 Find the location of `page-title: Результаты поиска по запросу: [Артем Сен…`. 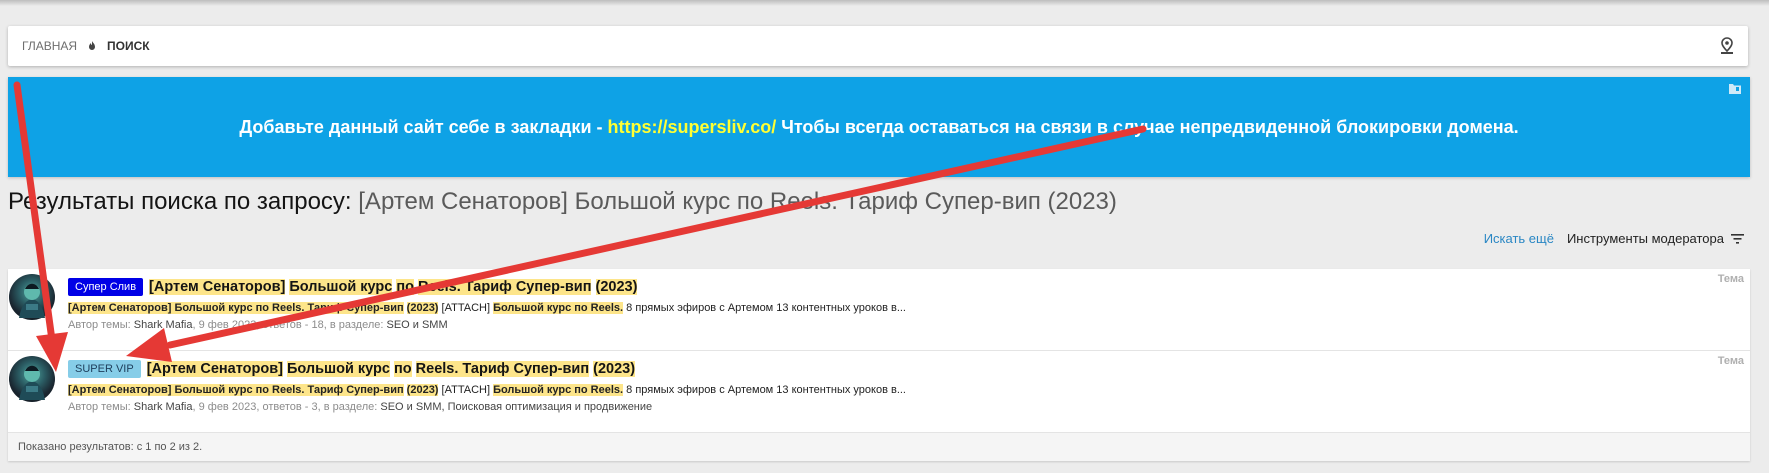

page-title: Результаты поиска по запросу: [Артем Сен… is located at coordinates (562, 202).